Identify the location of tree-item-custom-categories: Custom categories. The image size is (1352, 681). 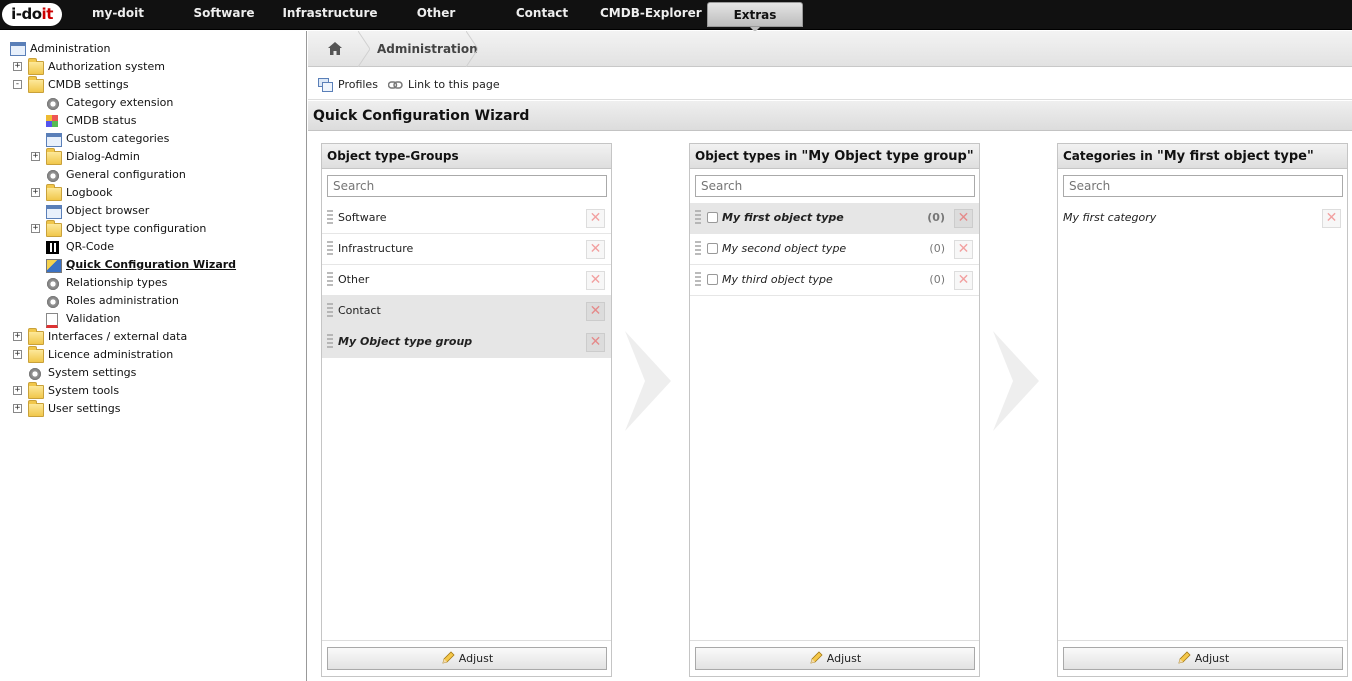
(150, 139).